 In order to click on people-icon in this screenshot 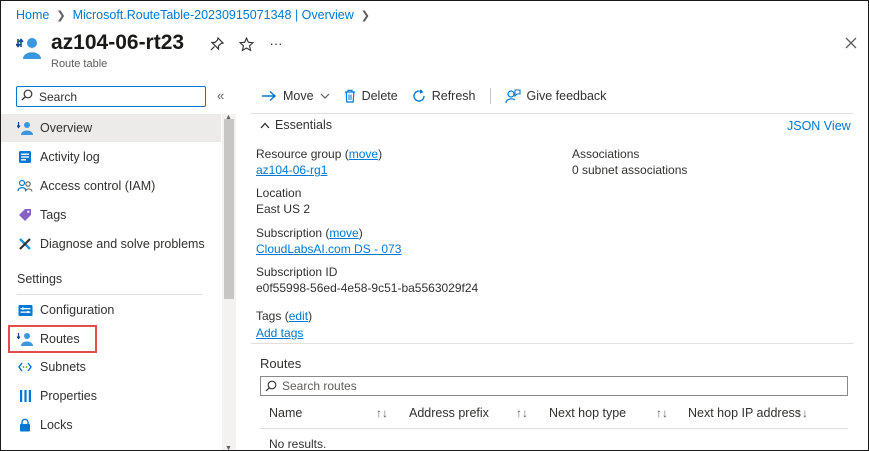, I will do `click(25, 186)`.